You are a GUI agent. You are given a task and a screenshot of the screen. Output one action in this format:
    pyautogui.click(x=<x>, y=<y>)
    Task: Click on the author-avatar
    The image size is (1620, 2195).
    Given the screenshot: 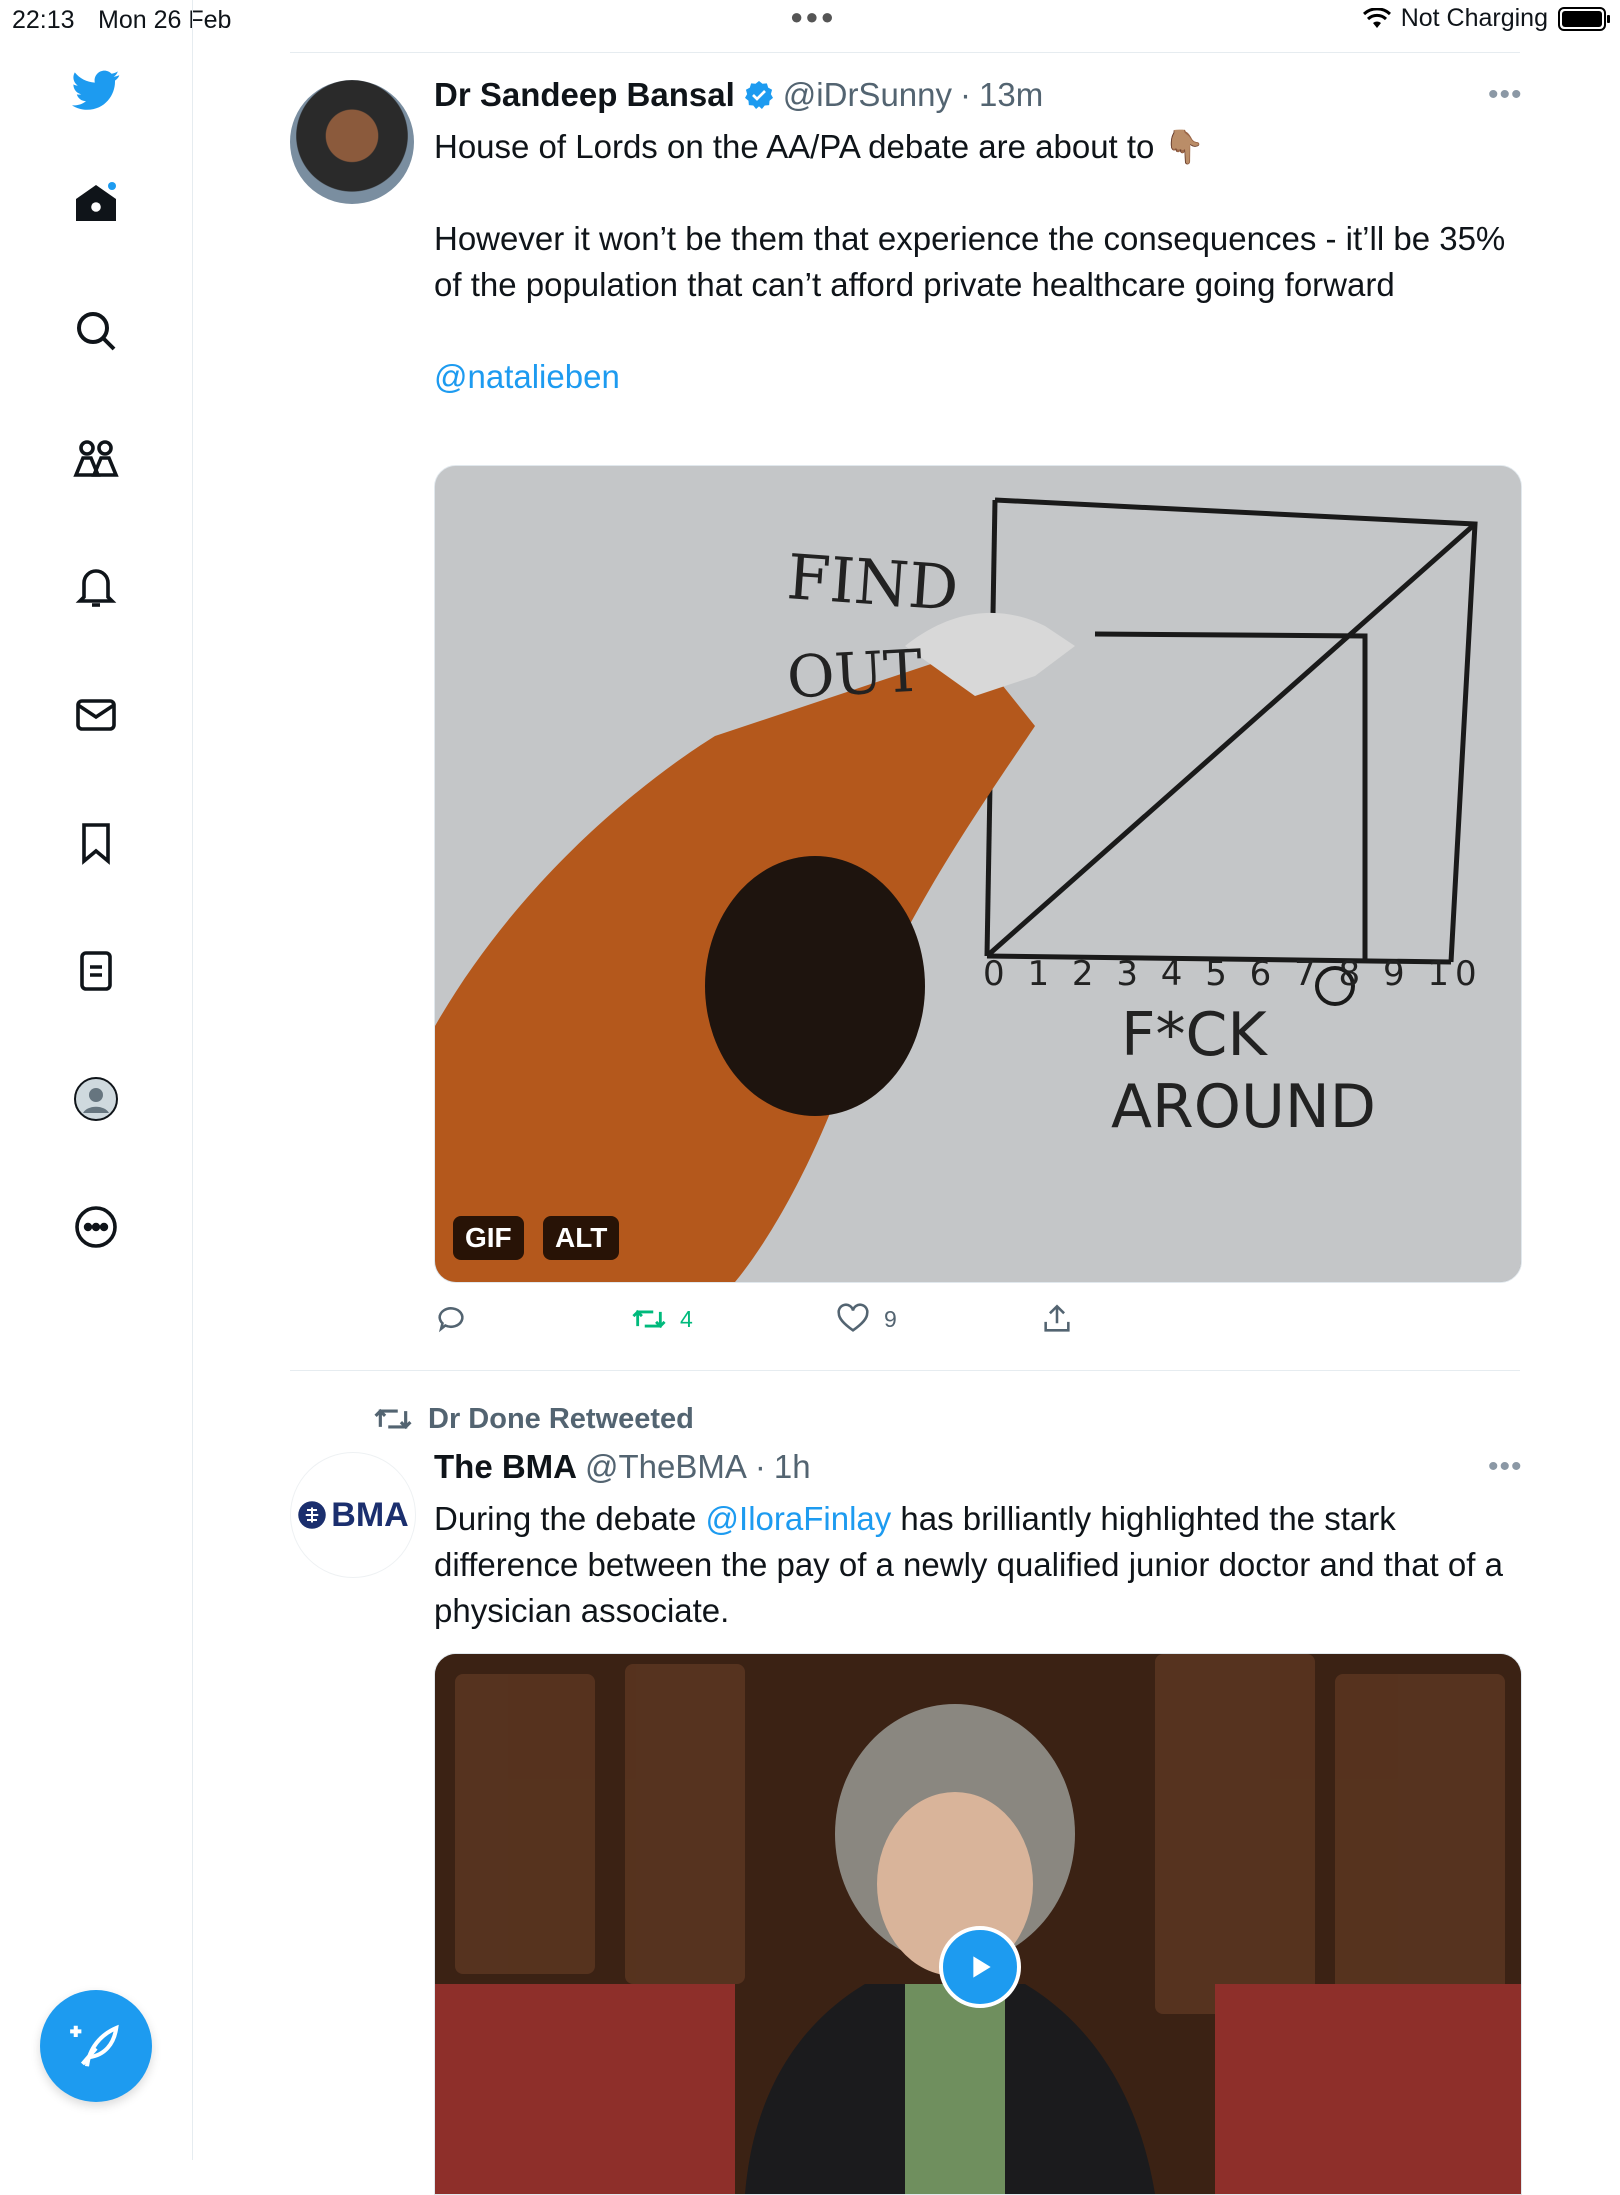 What is the action you would take?
    pyautogui.click(x=352, y=142)
    